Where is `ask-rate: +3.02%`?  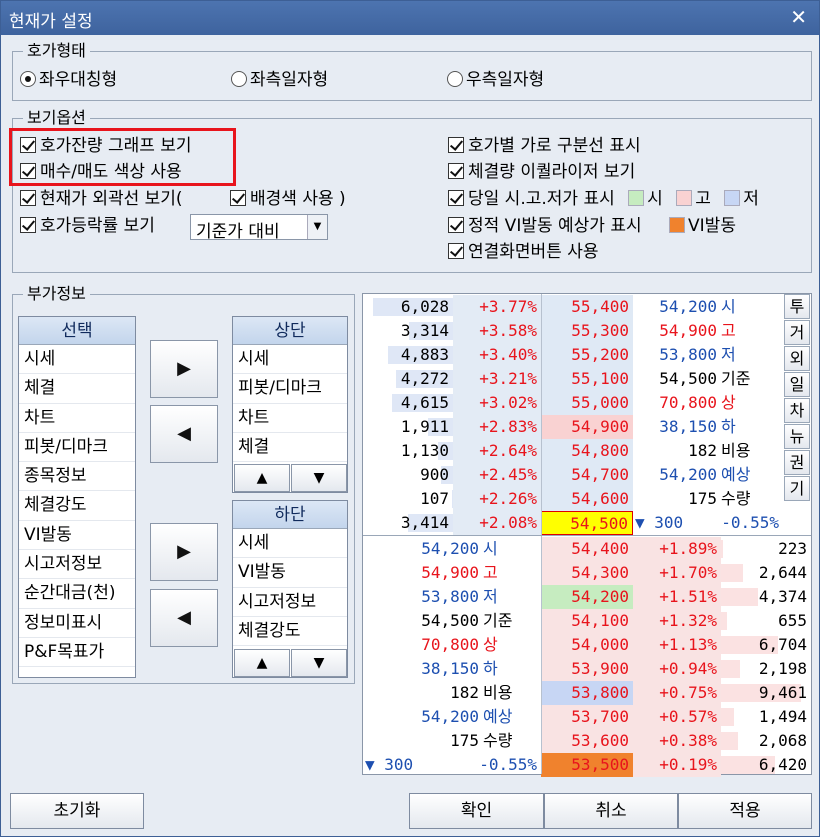
ask-rate: +3.02% is located at coordinates (497, 403).